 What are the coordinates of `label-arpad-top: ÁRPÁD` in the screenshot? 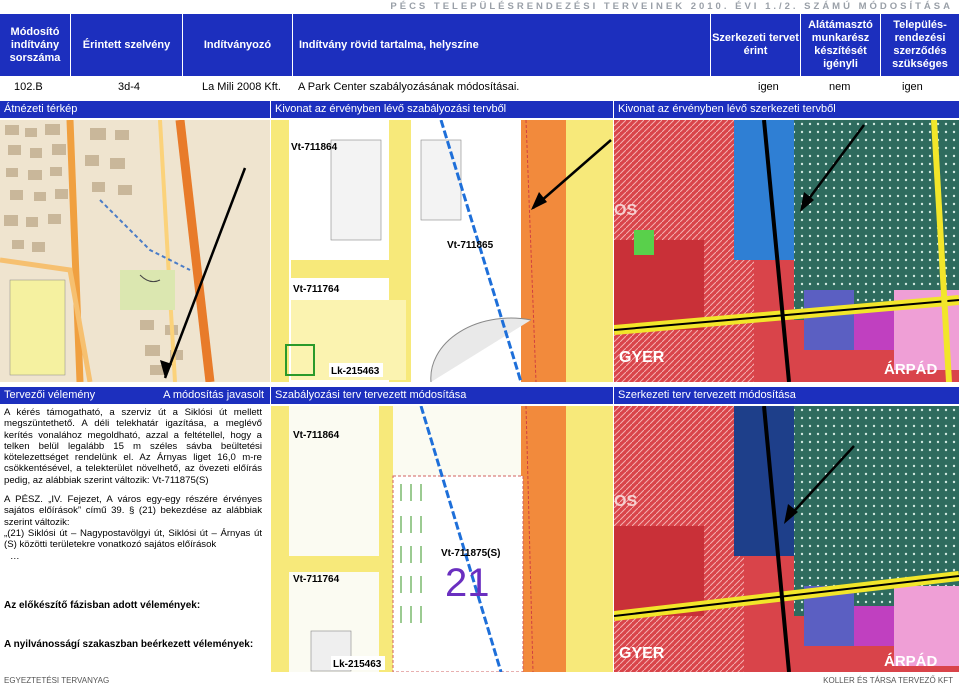 It's located at (911, 369).